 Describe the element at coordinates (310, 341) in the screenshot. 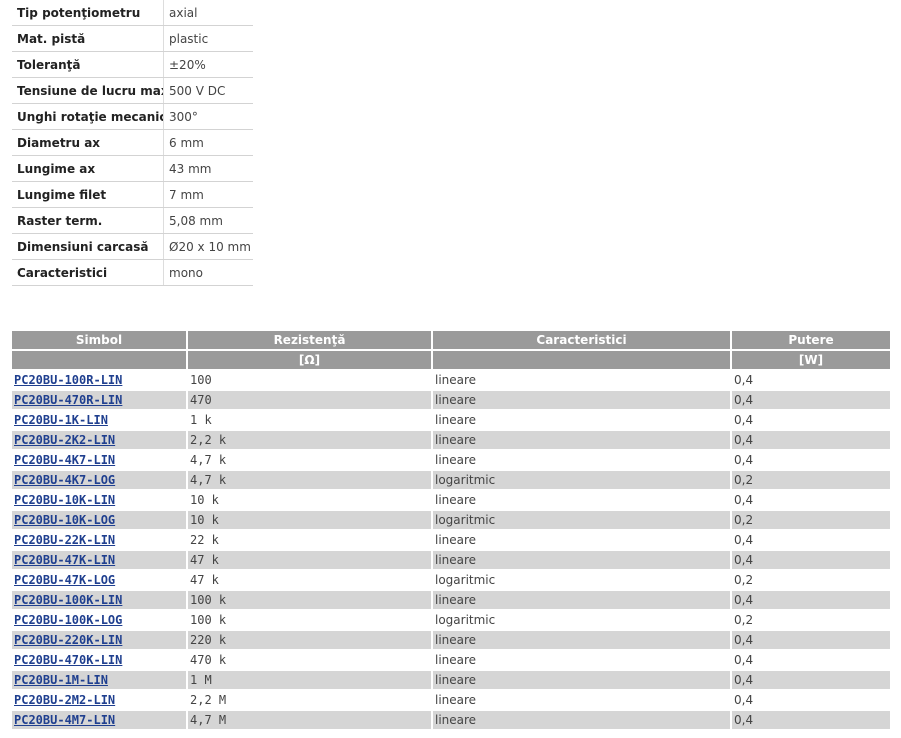

I see `header-resistance: Rezistenţă` at that location.